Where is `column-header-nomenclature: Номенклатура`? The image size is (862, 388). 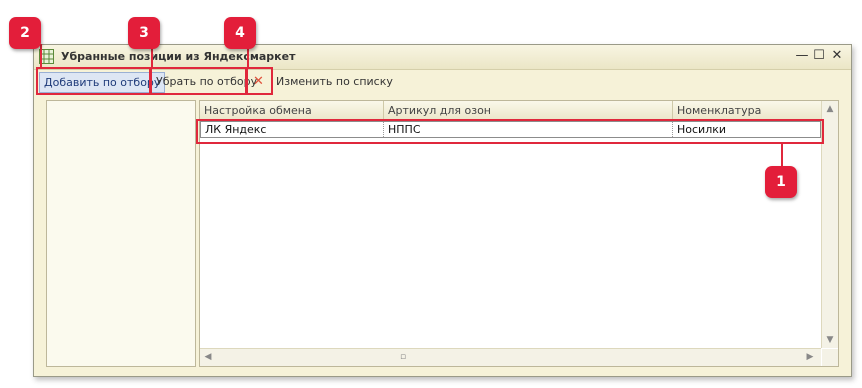 column-header-nomenclature: Номенклатура is located at coordinates (747, 110).